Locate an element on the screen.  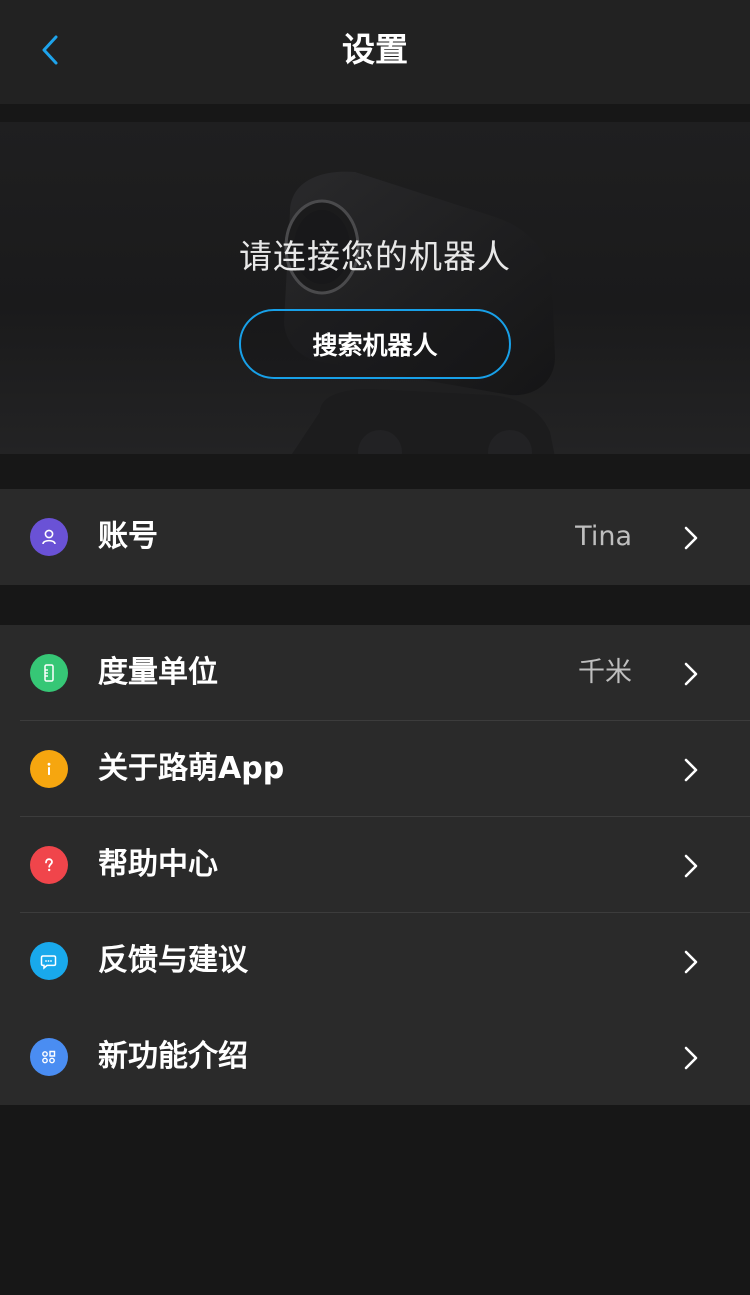
nav-header: 设置 is located at coordinates (375, 52).